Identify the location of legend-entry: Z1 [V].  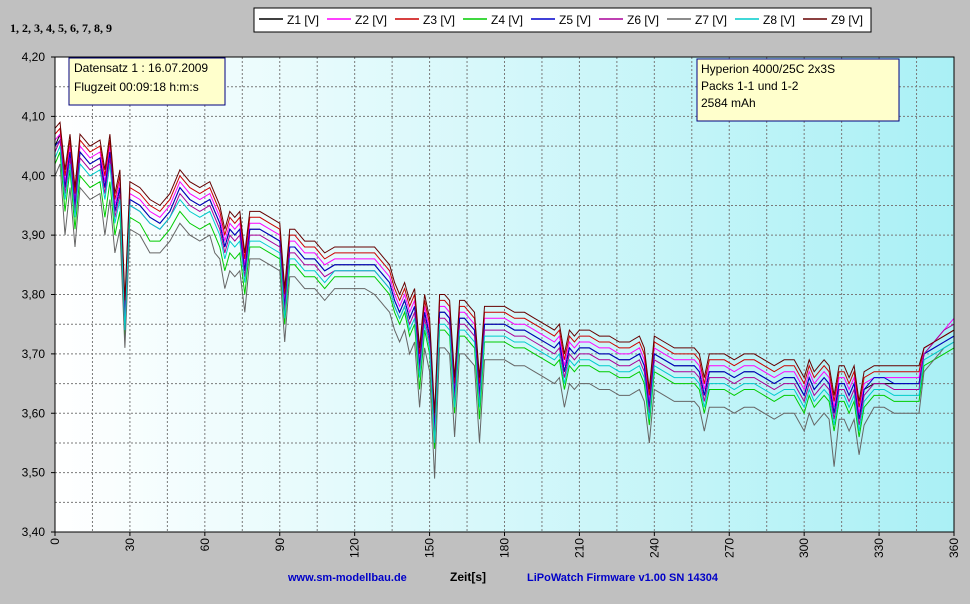
(303, 20).